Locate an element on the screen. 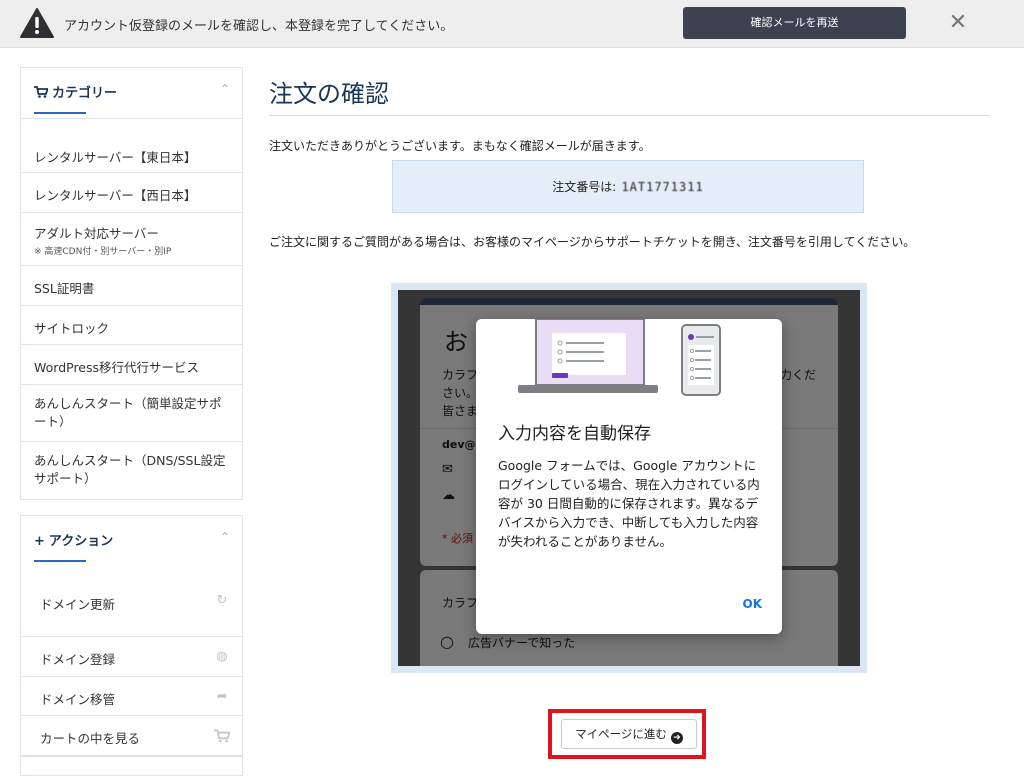  sidebar-item-rental-west: レンタルサーバー【西日本】 is located at coordinates (131, 192).